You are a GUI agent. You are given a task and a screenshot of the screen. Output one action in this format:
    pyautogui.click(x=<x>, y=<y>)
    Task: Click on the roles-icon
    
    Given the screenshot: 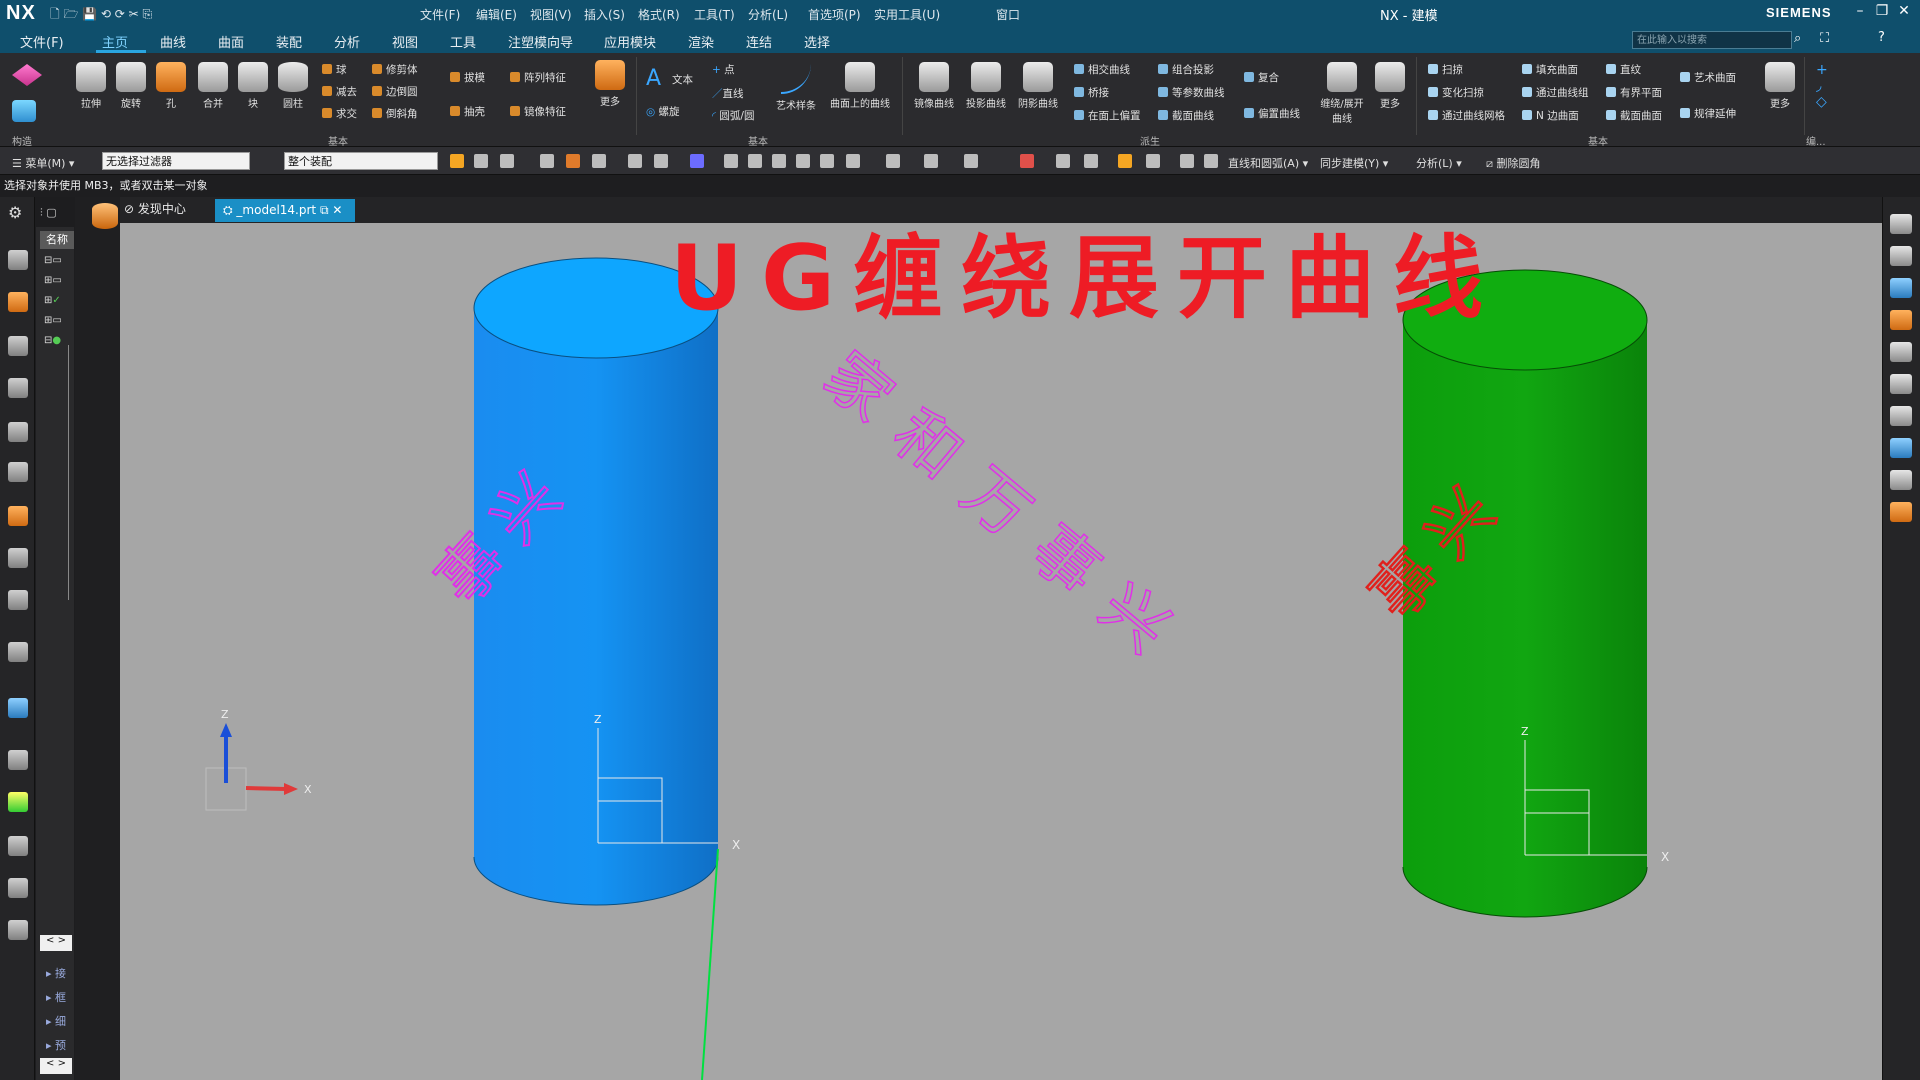 What is the action you would take?
    pyautogui.click(x=18, y=432)
    